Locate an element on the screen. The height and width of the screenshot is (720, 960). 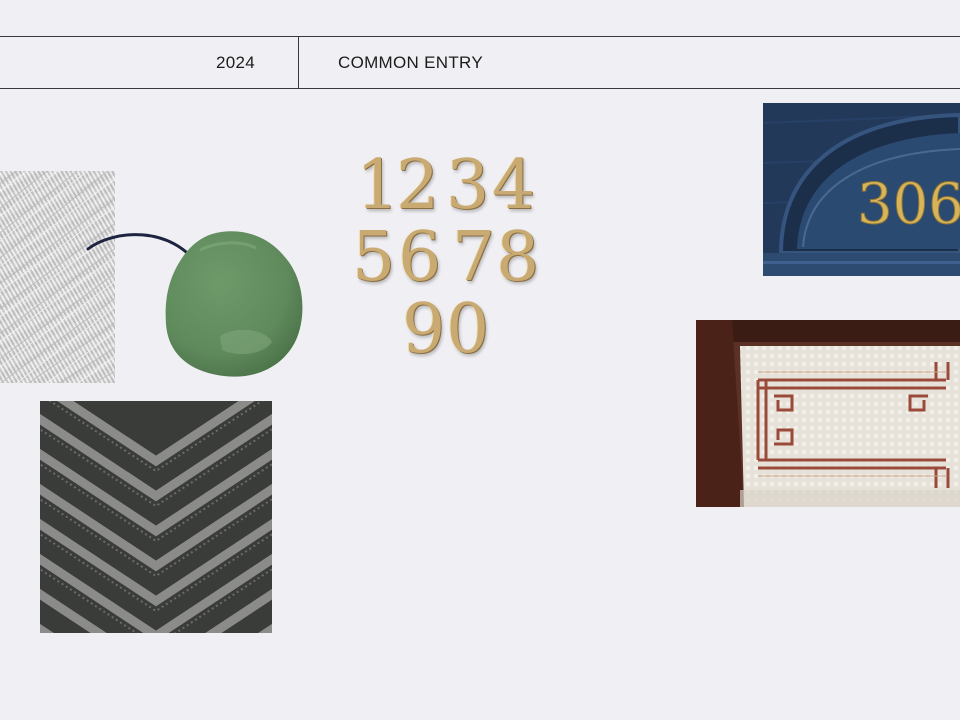
door-transom-art: 306 is located at coordinates (861, 189).